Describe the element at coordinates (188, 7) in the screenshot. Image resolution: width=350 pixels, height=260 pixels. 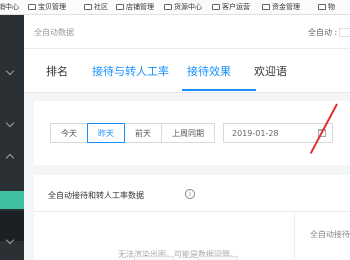
I see `bookmark-label: 货源中心` at that location.